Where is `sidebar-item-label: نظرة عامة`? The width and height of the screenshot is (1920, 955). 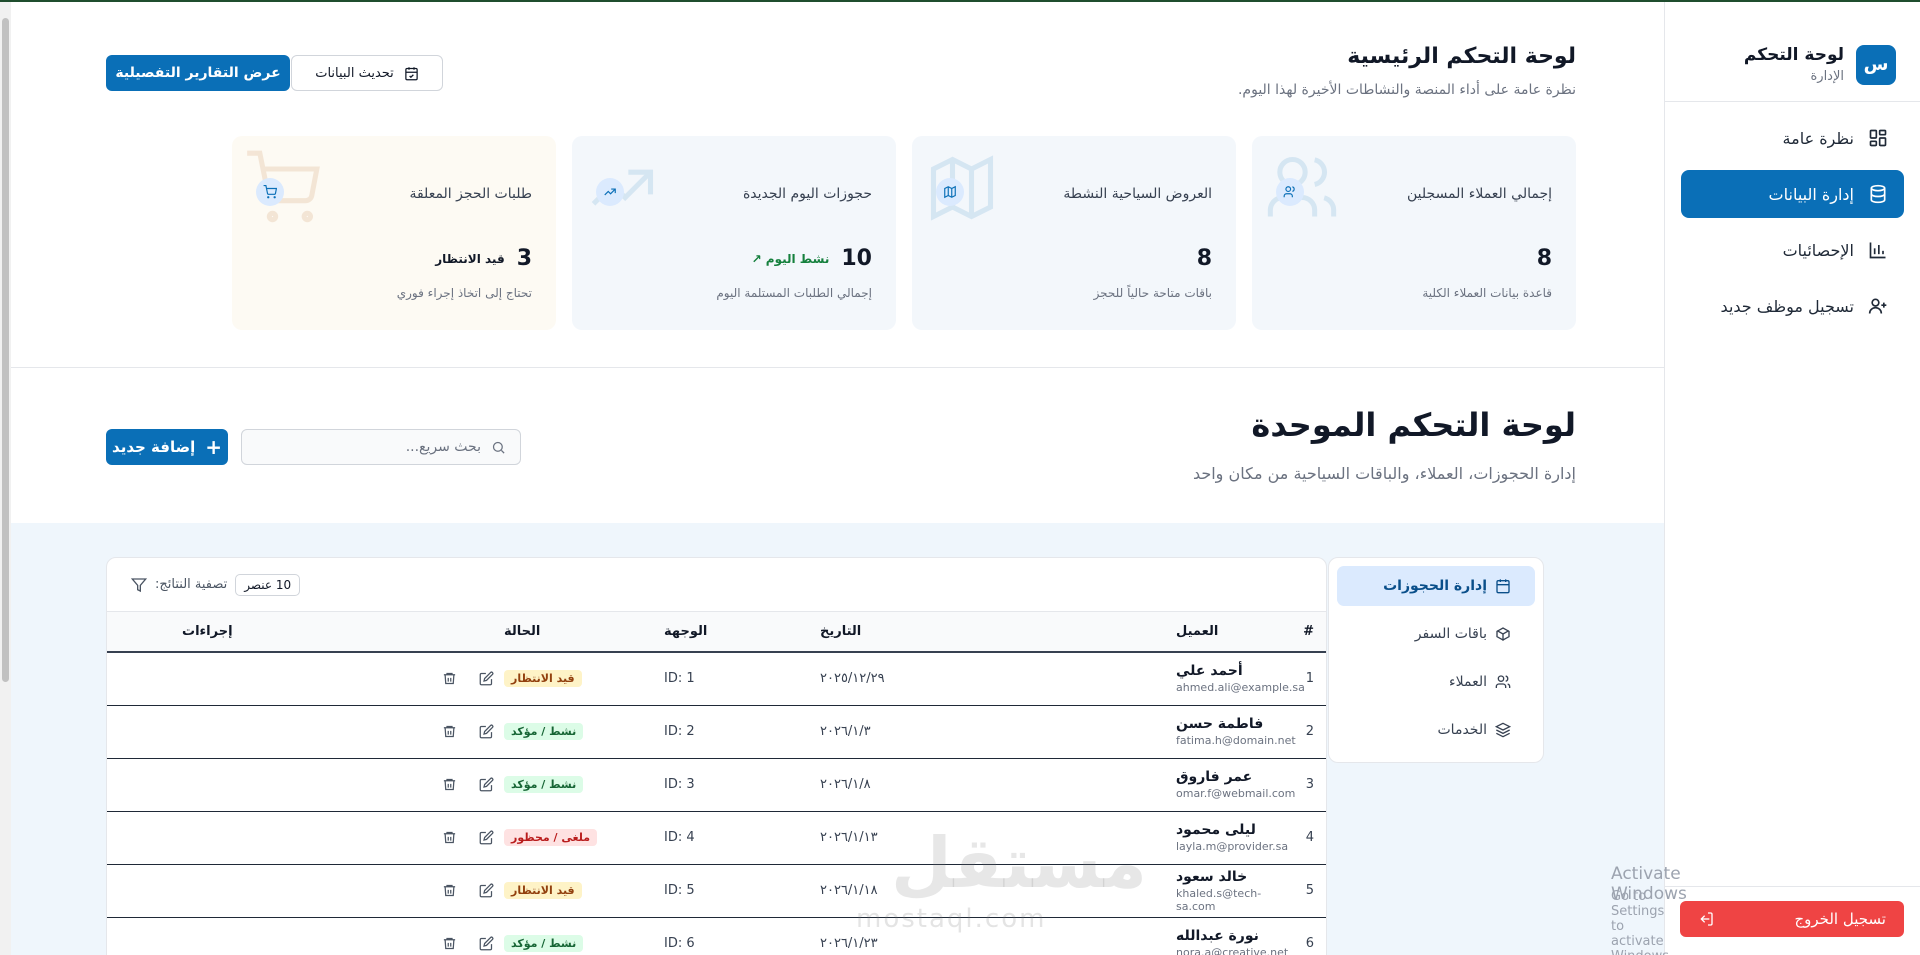 sidebar-item-label: نظرة عامة is located at coordinates (1818, 138).